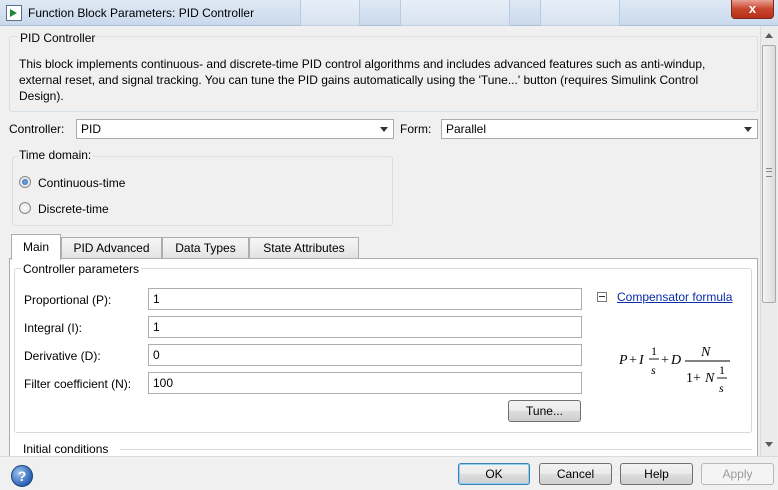  I want to click on proportional-value: 1, so click(156, 299).